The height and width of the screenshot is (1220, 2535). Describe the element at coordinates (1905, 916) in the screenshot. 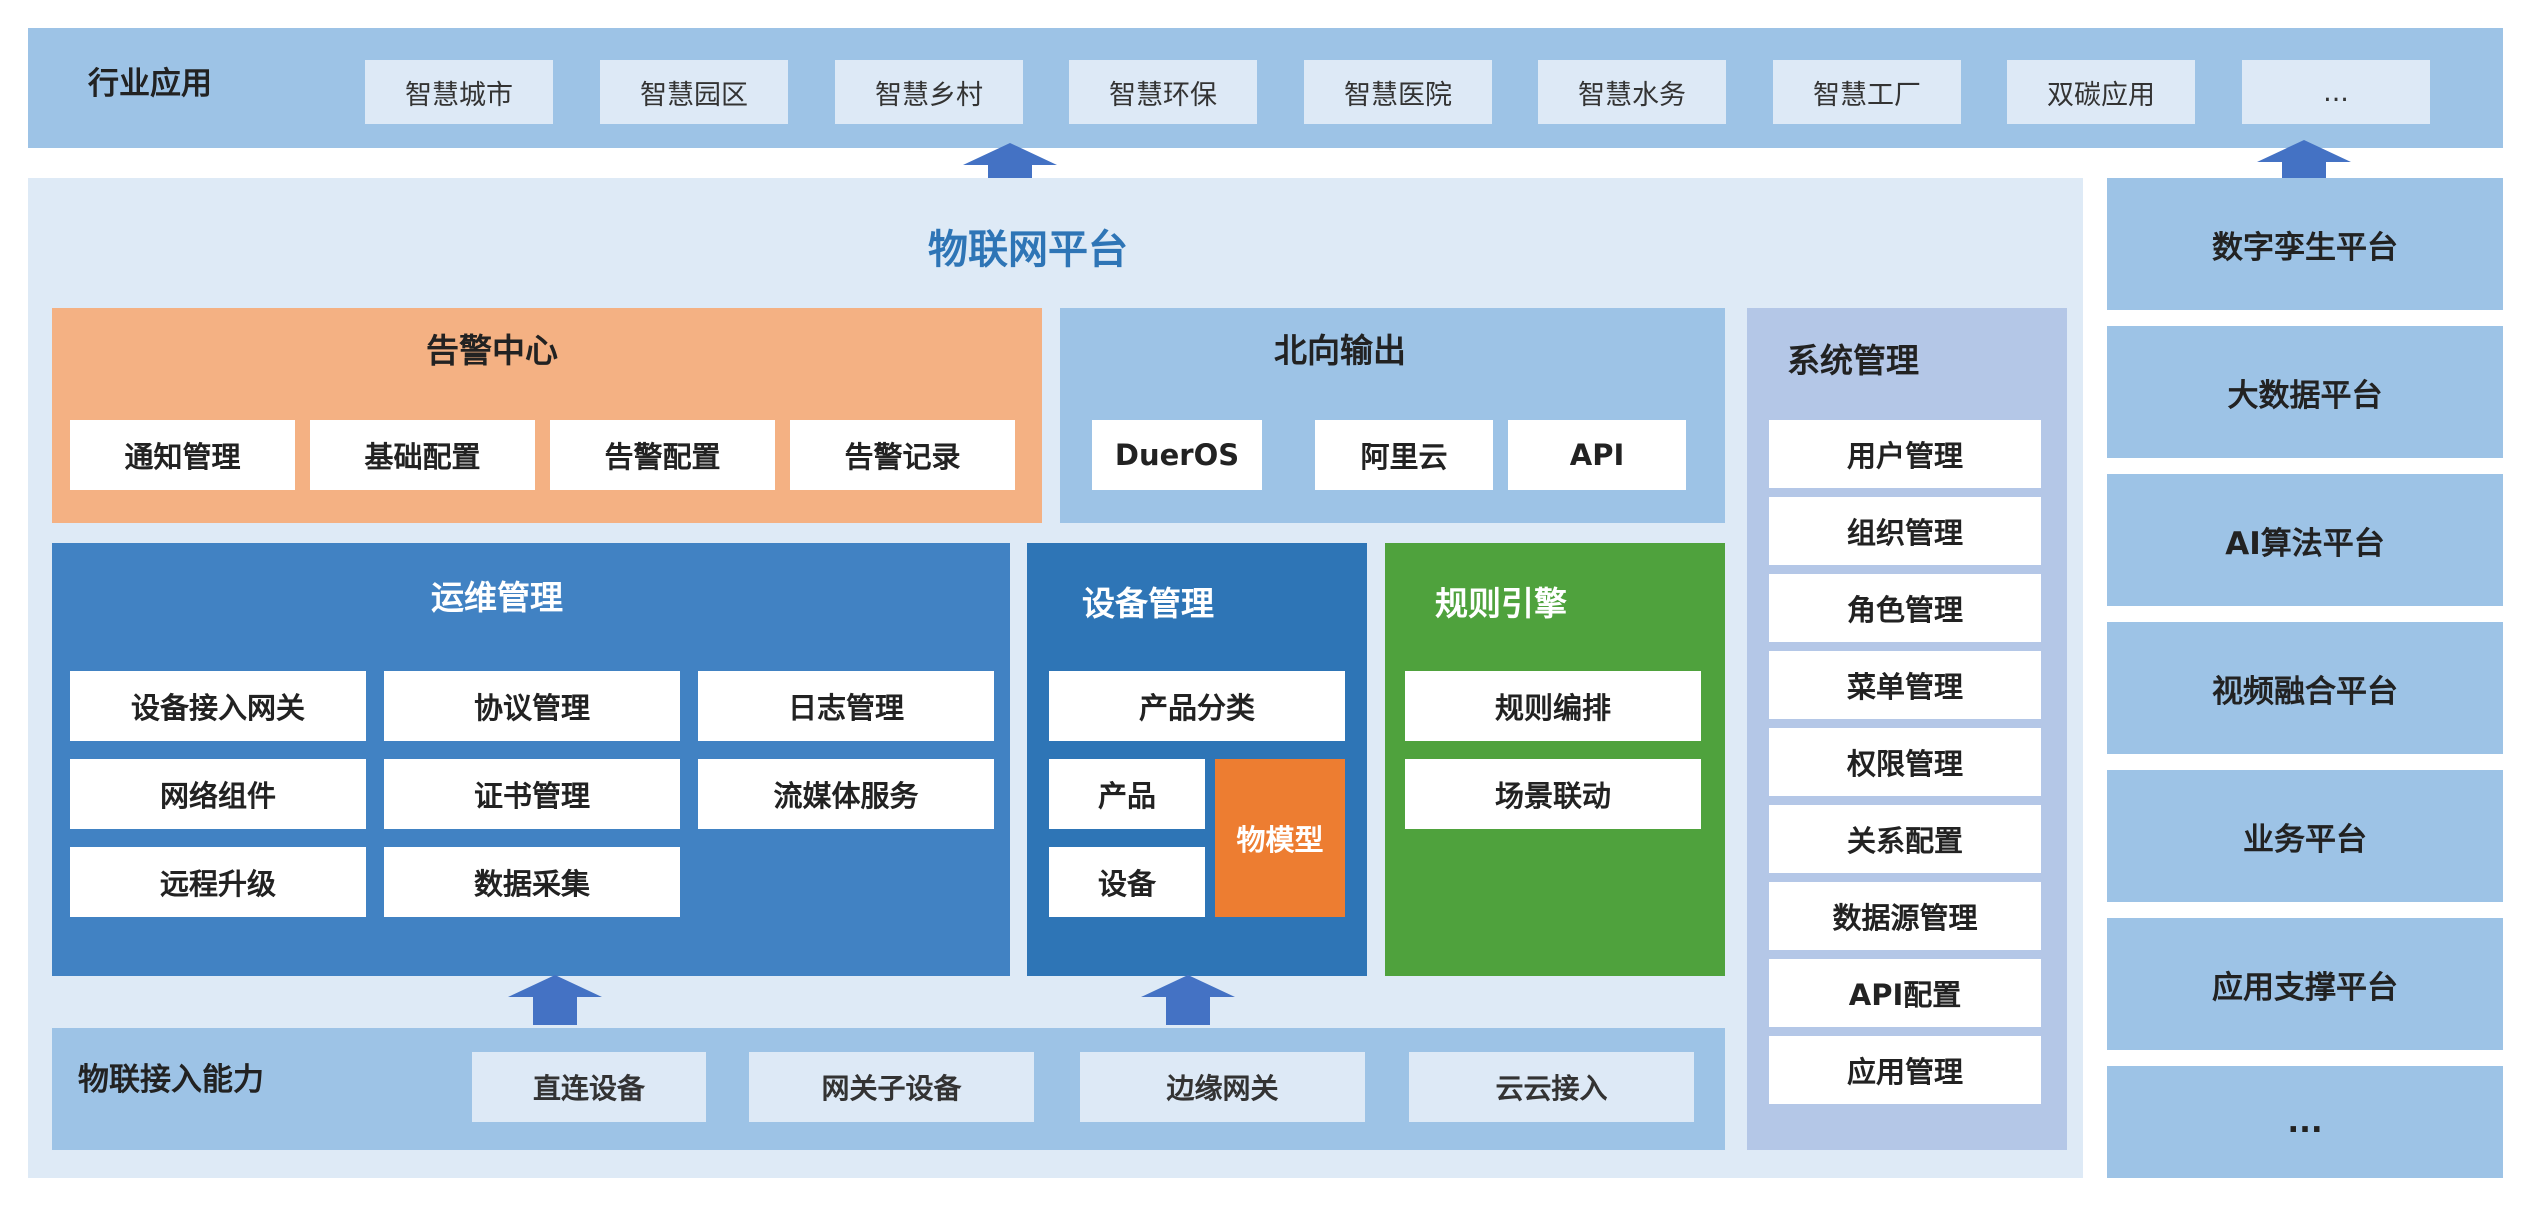

I see `system-item: 数据源管理` at that location.